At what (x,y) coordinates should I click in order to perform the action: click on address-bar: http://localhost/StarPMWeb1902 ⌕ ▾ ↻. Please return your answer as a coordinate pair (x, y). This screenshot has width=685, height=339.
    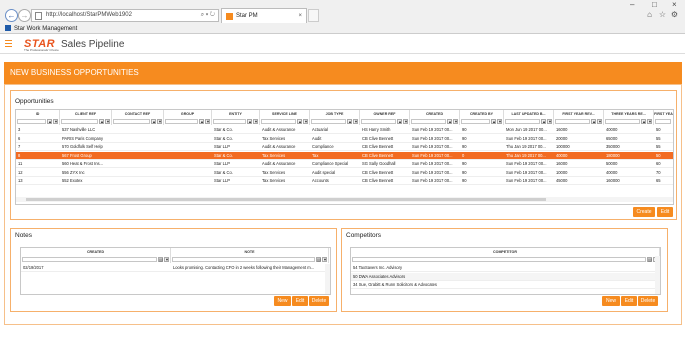
    Looking at the image, I should click on (125, 15).